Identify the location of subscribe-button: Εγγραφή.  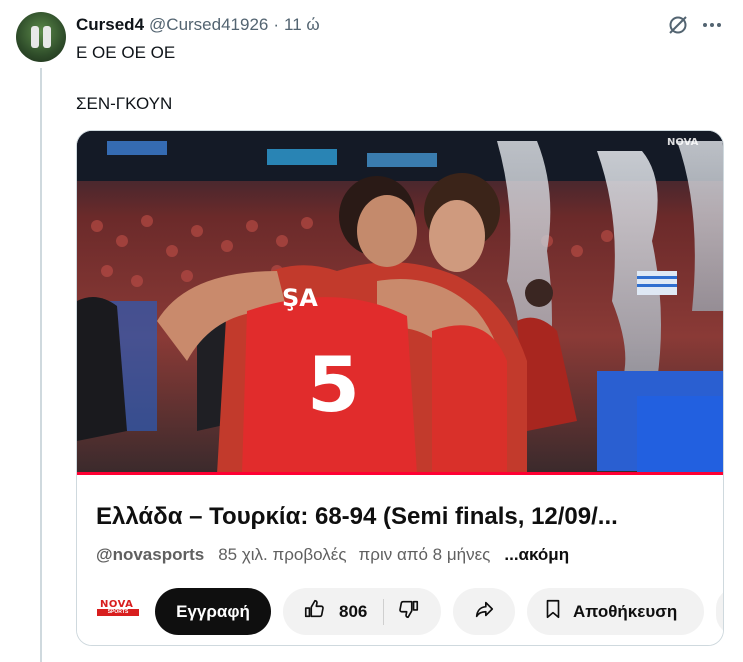
(213, 611).